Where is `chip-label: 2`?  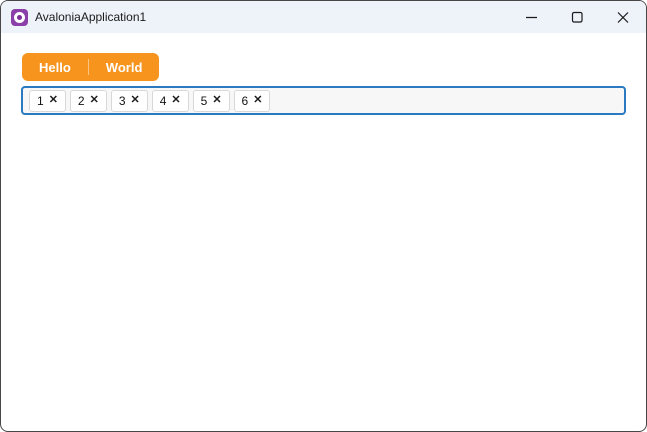
chip-label: 2 is located at coordinates (81, 100).